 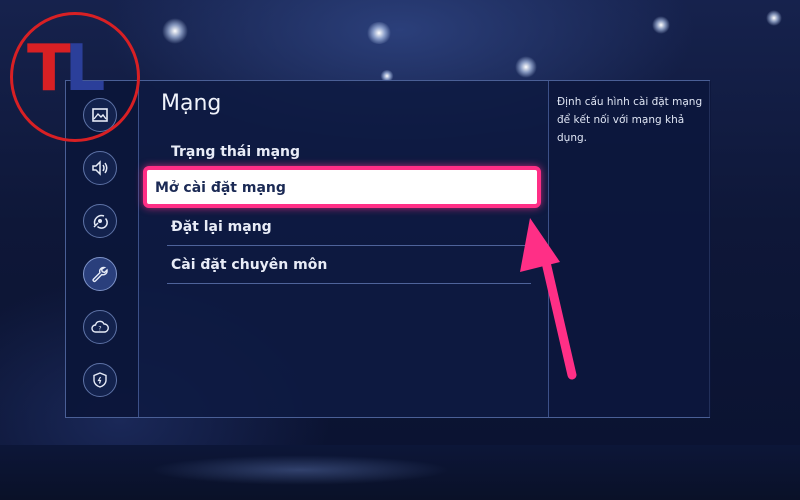 What do you see at coordinates (49, 69) in the screenshot?
I see `logo-letter-t: T` at bounding box center [49, 69].